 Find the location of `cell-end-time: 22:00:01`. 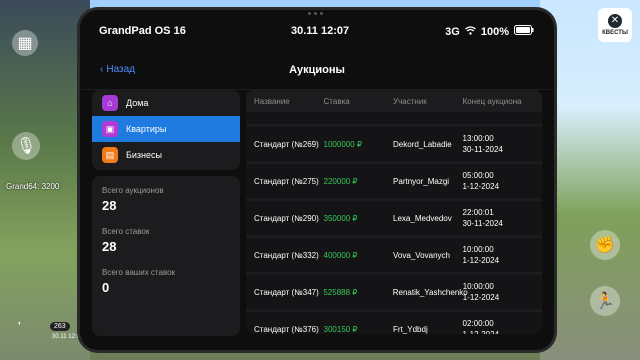

cell-end-time: 22:00:01 is located at coordinates (478, 212).